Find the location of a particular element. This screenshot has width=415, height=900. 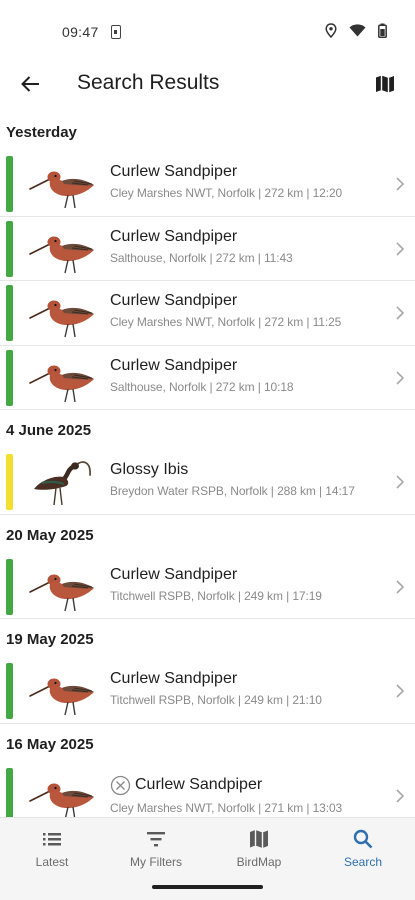

wifi-icon is located at coordinates (357, 30).